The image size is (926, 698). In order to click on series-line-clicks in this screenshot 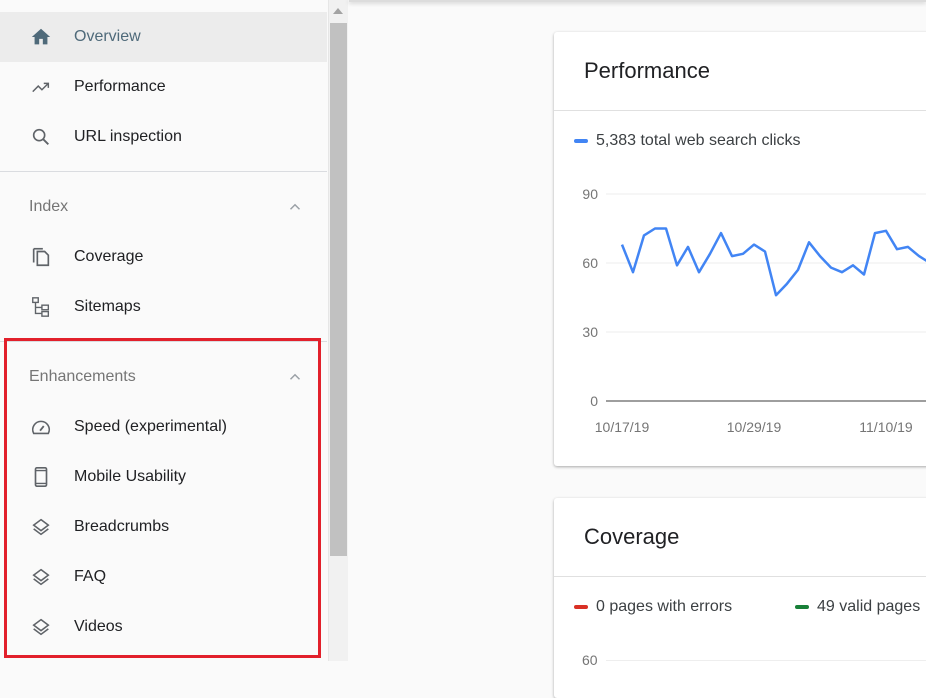, I will do `click(774, 262)`.